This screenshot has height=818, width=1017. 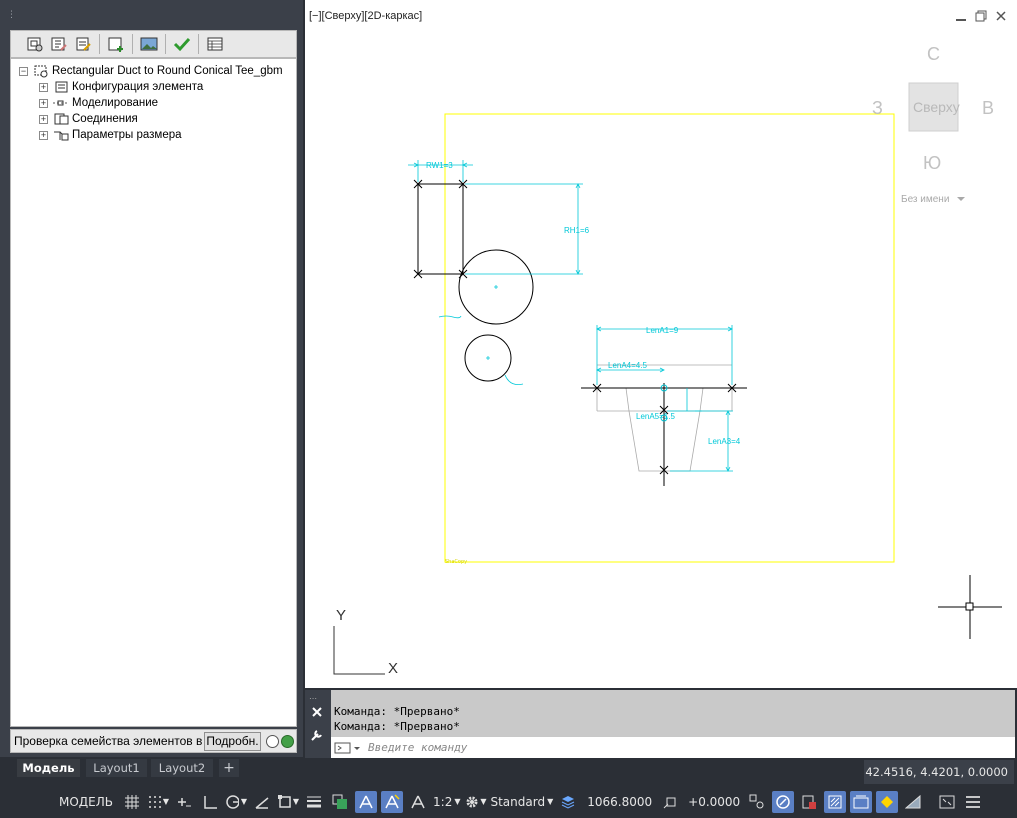 What do you see at coordinates (115, 103) in the screenshot?
I see `tree-item-label: Моделирование` at bounding box center [115, 103].